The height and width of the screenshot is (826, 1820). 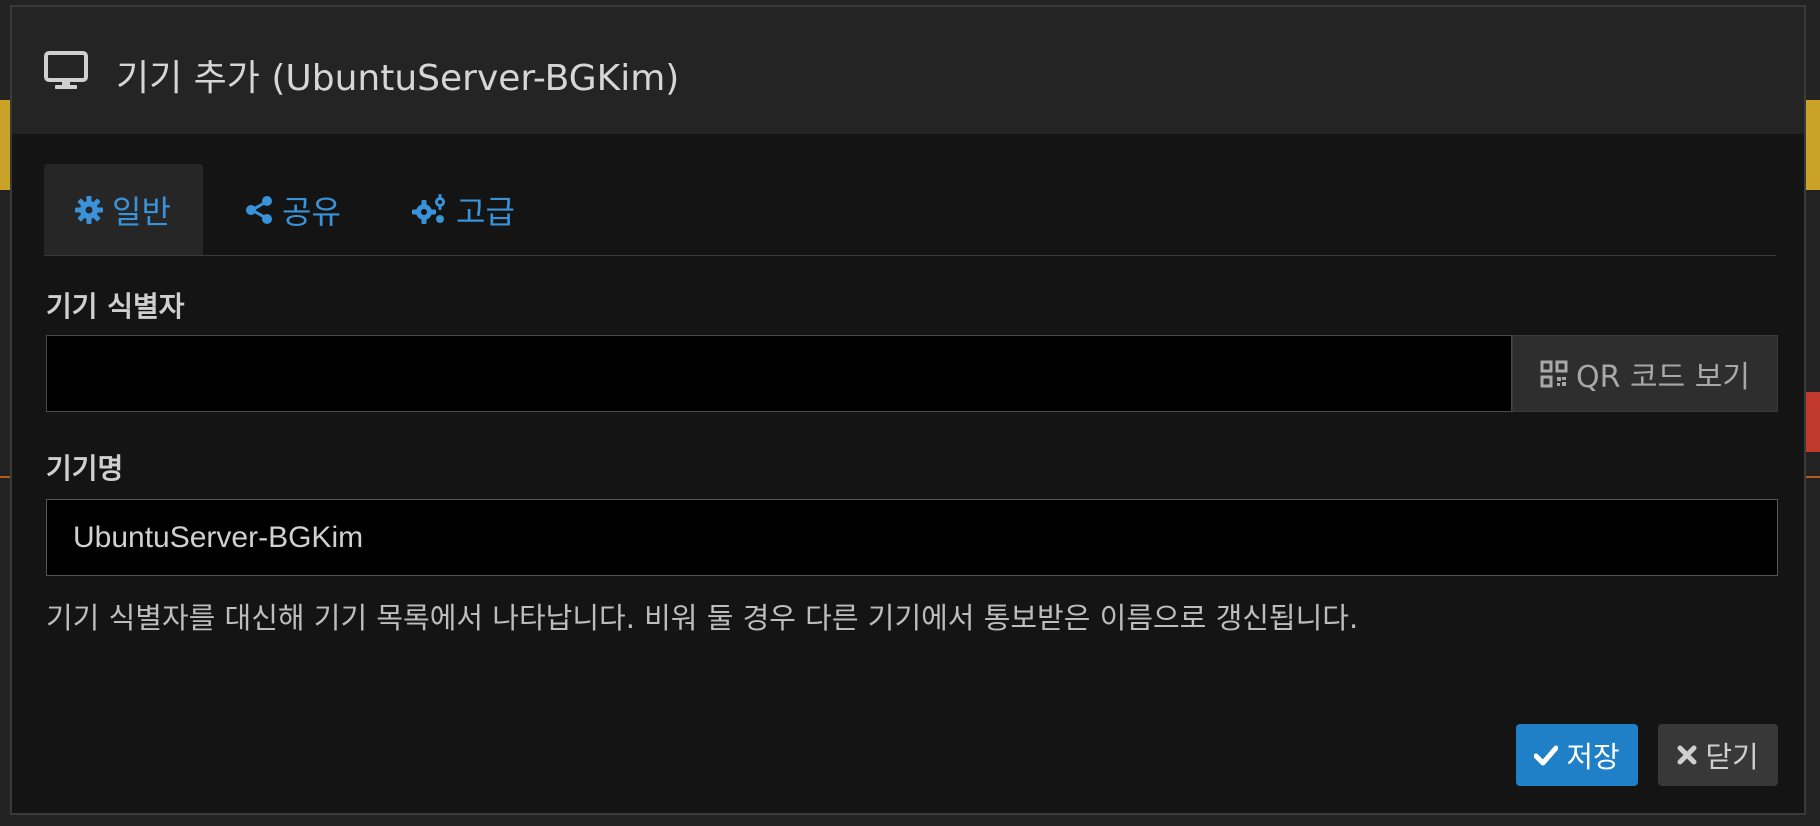 I want to click on tab-advanced: 고급, so click(x=477, y=209).